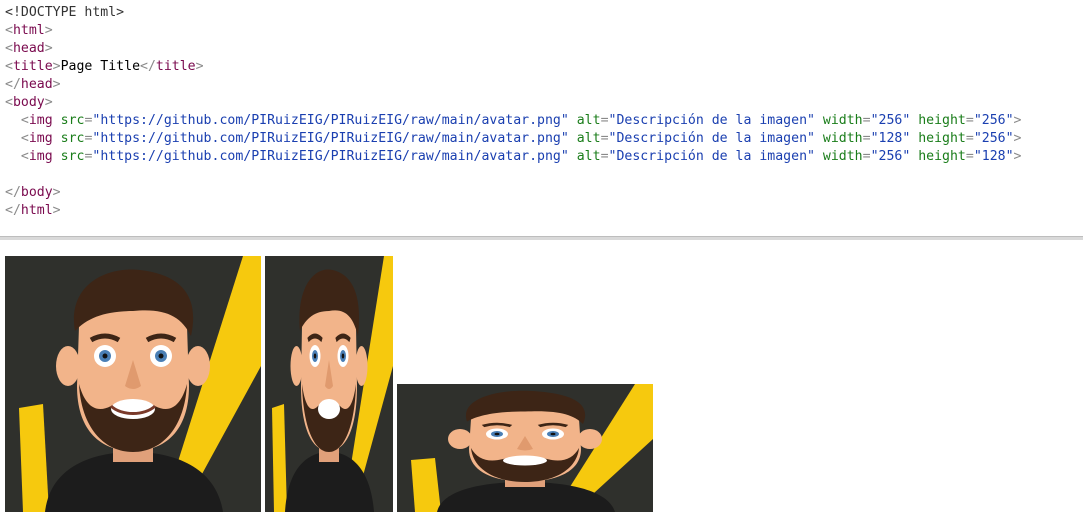 The height and width of the screenshot is (526, 1083). I want to click on code-line: <head>, so click(29, 49).